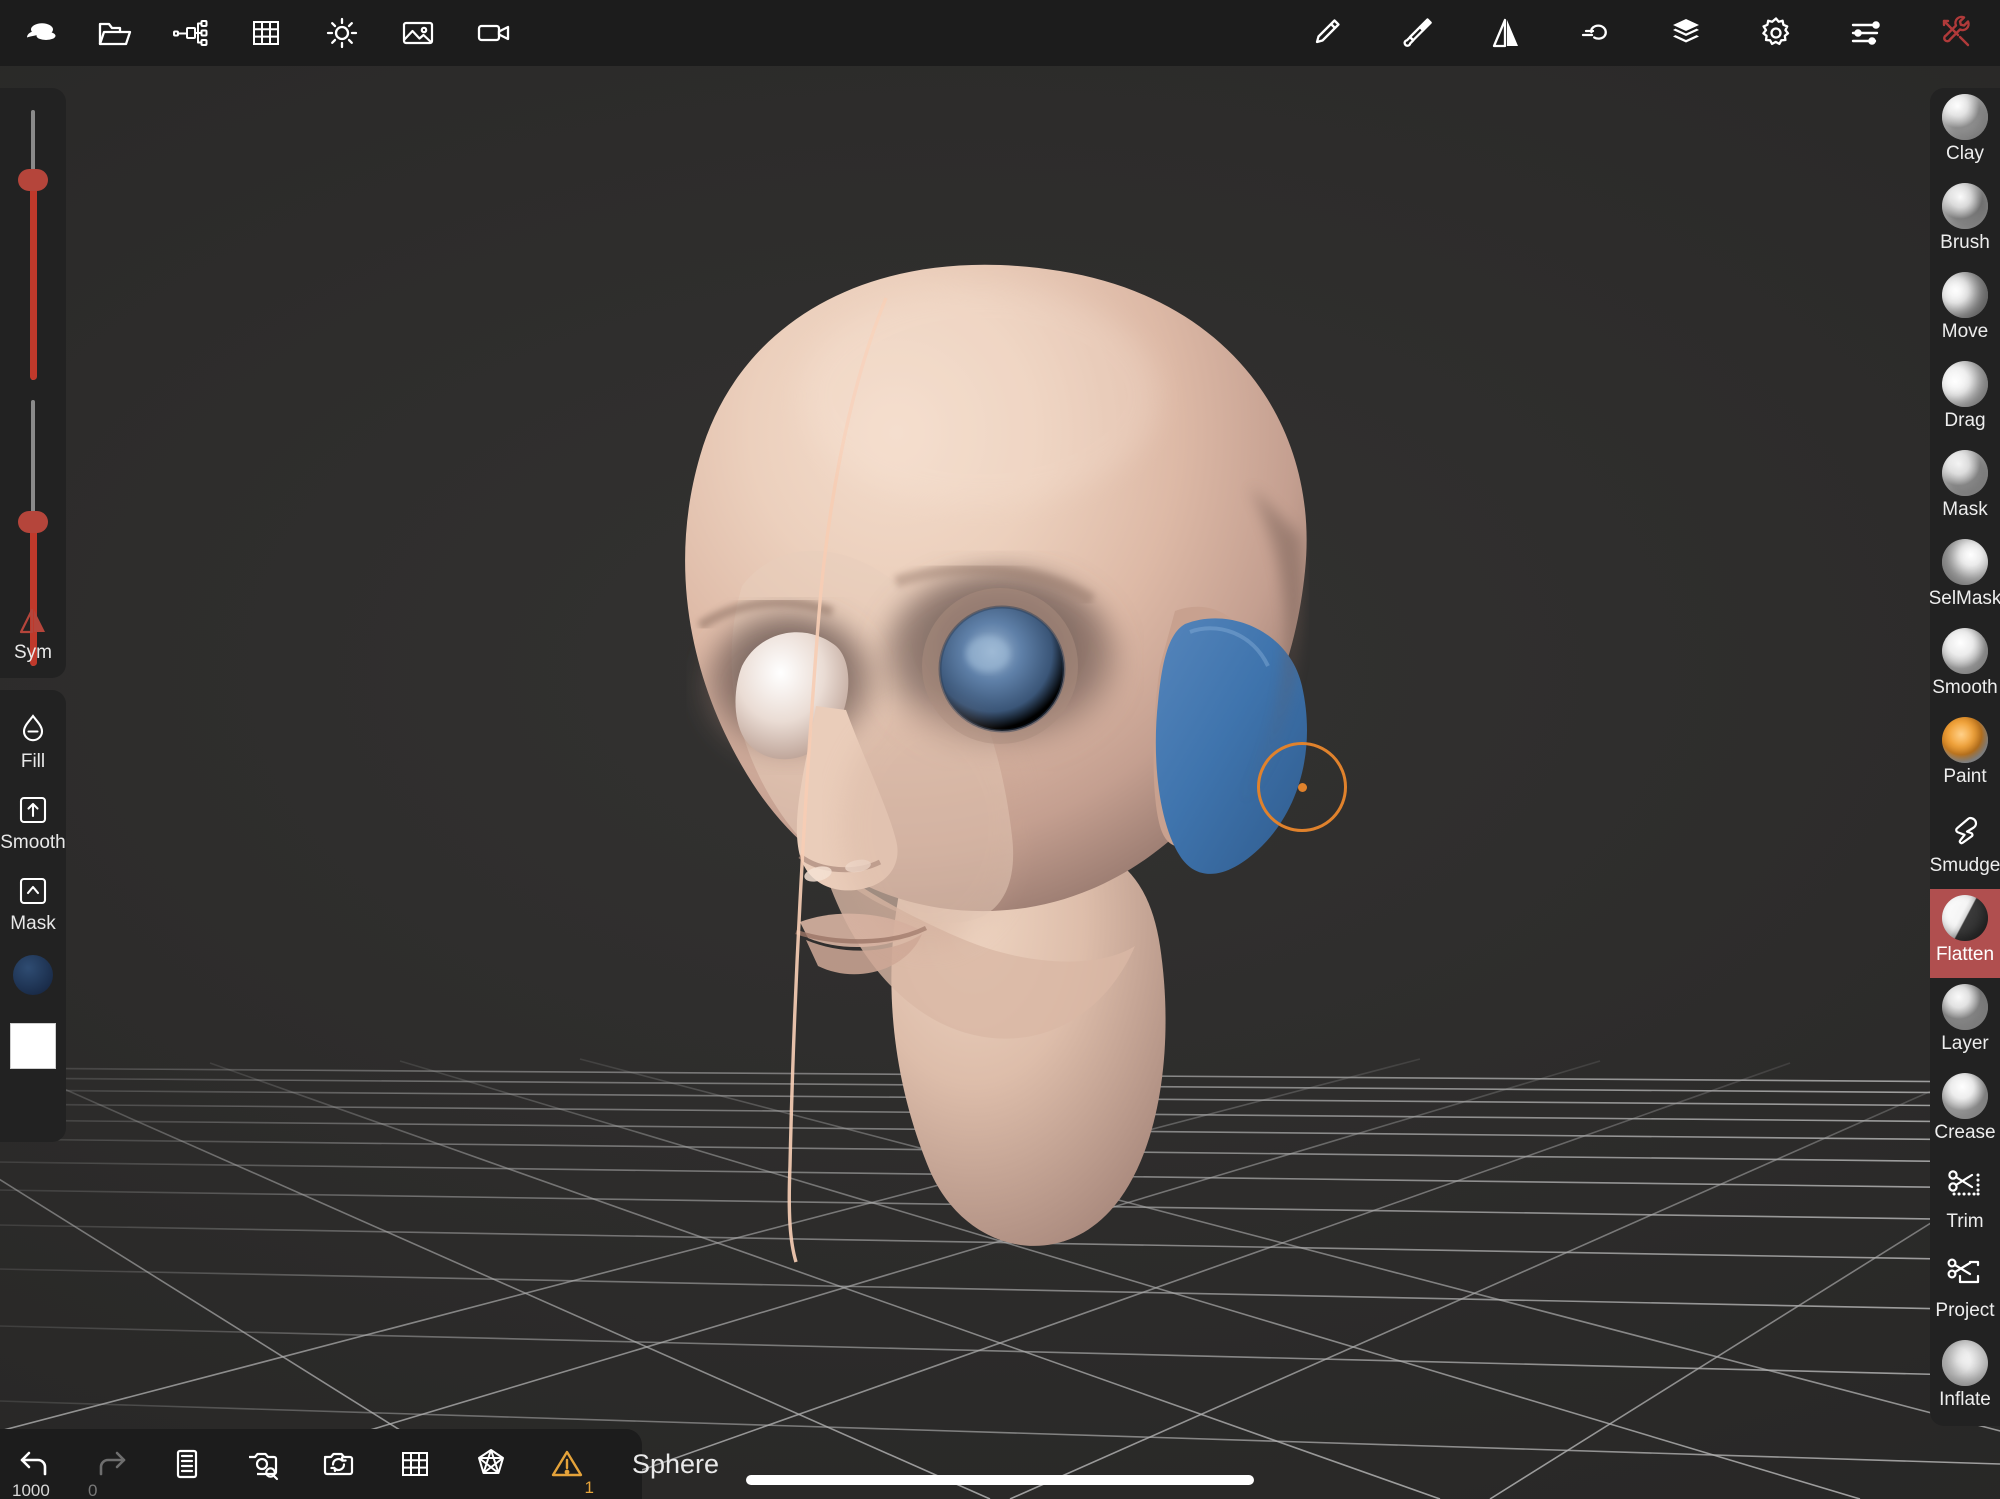 The height and width of the screenshot is (1499, 2000). What do you see at coordinates (1596, 33) in the screenshot?
I see `hand-icon` at bounding box center [1596, 33].